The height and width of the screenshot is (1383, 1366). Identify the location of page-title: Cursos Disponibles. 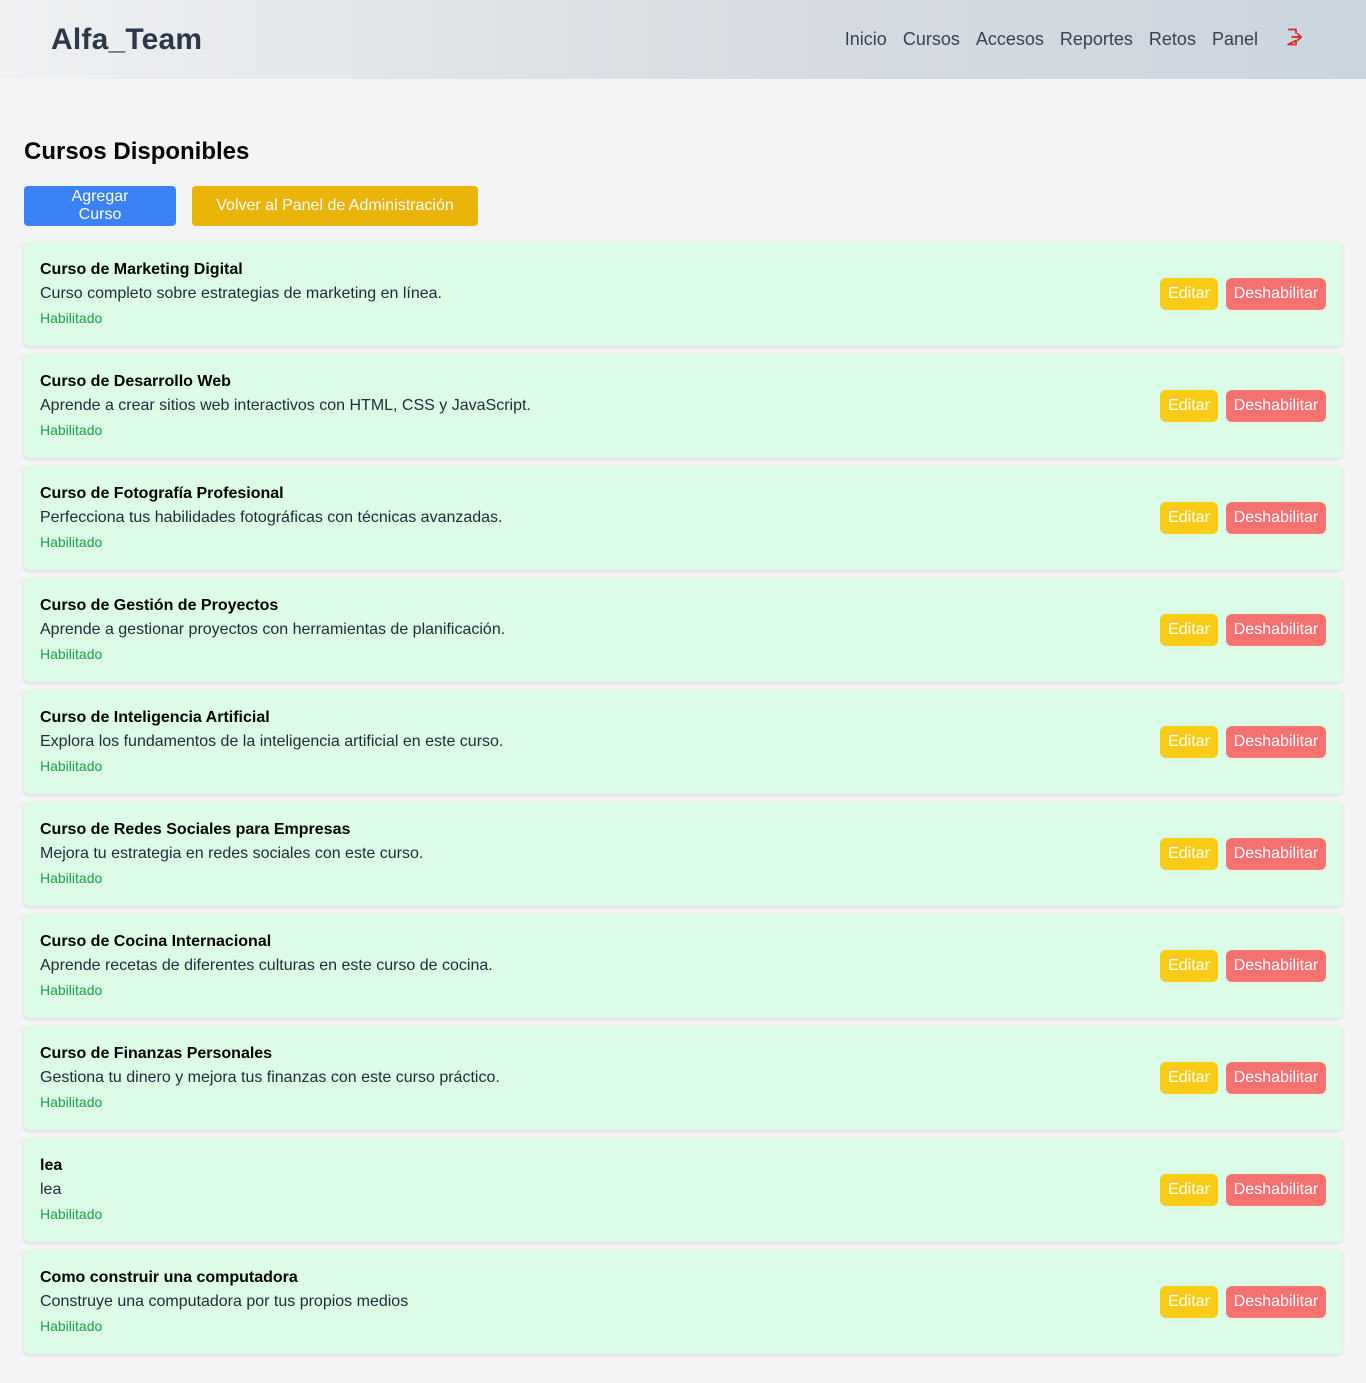
(137, 151).